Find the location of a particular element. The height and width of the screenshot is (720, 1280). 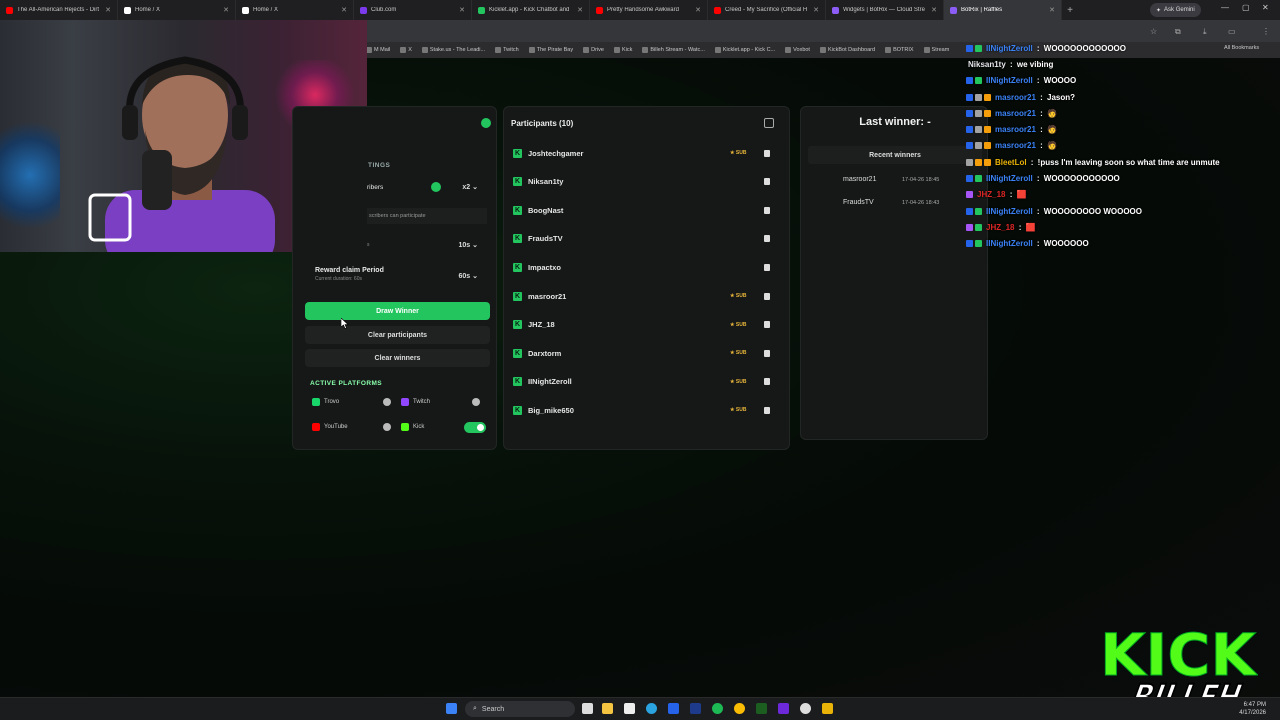

subscribers-multiplier-dropdown: x2 ⌄ is located at coordinates (470, 187).